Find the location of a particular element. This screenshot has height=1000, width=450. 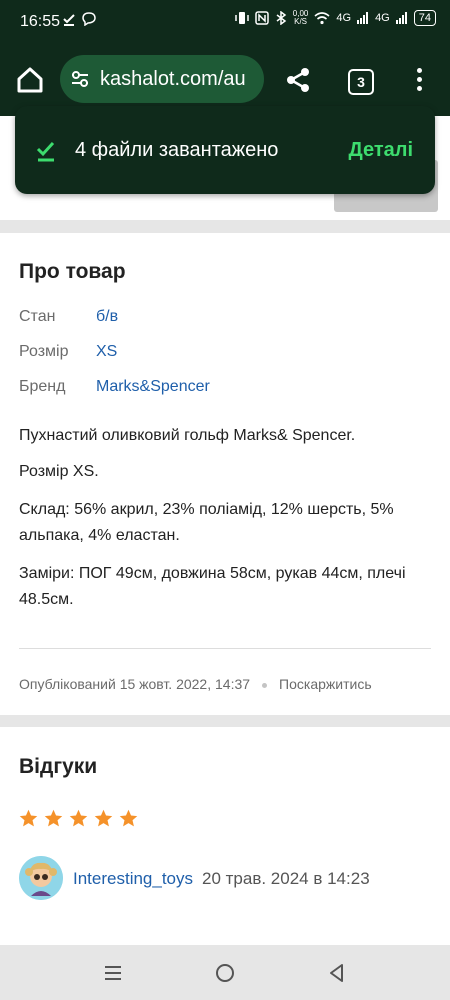

url-bar: kashalot.com/au is located at coordinates (162, 79).